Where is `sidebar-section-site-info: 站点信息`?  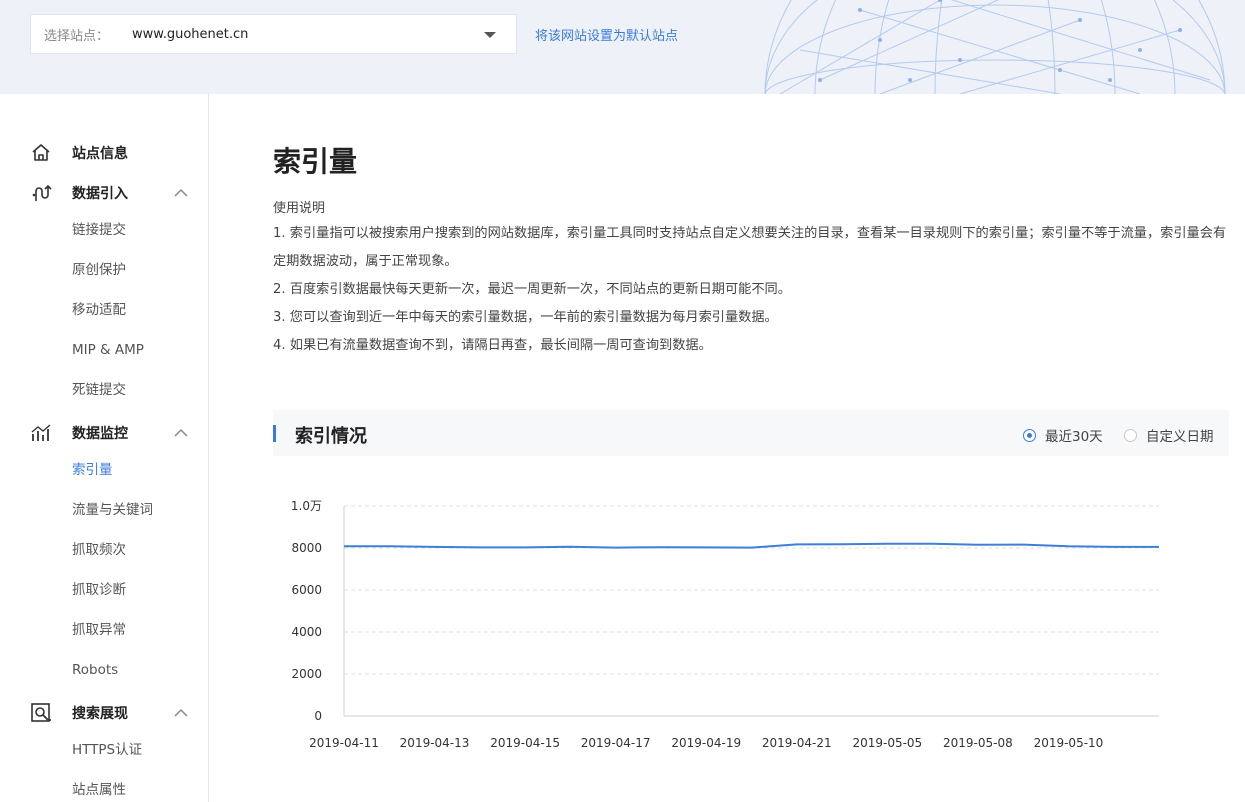
sidebar-section-site-info: 站点信息 is located at coordinates (104, 153).